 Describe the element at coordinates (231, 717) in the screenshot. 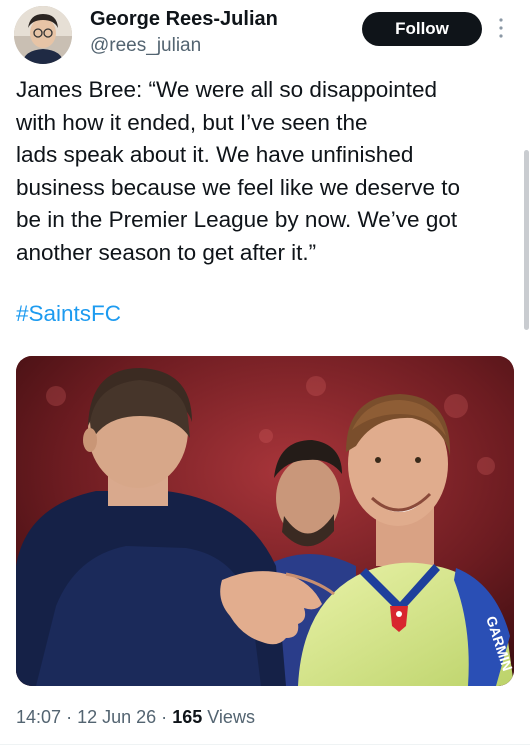

I see `views-label: Views` at that location.